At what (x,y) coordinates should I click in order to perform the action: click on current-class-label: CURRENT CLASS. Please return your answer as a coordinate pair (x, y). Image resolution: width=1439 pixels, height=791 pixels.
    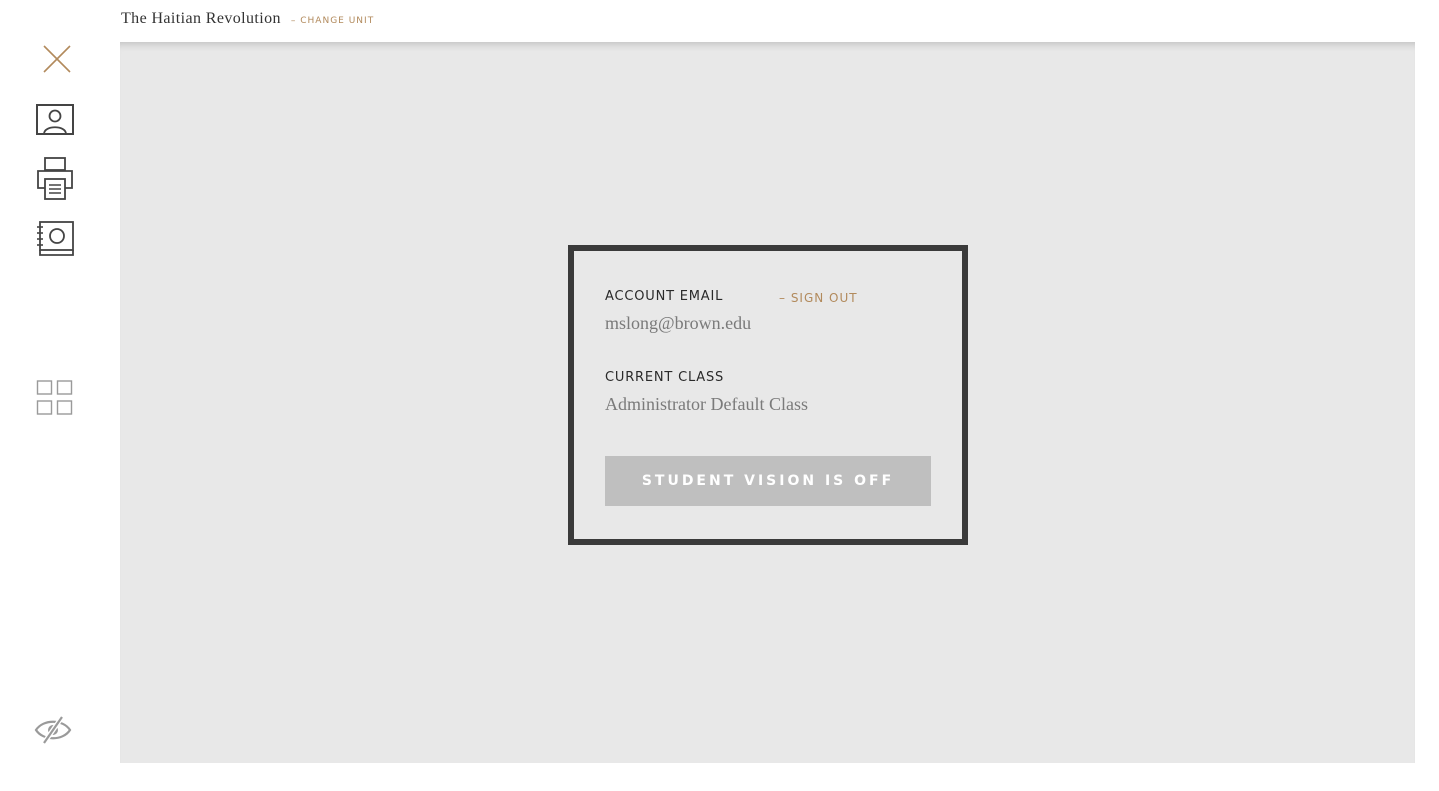
    Looking at the image, I should click on (665, 377).